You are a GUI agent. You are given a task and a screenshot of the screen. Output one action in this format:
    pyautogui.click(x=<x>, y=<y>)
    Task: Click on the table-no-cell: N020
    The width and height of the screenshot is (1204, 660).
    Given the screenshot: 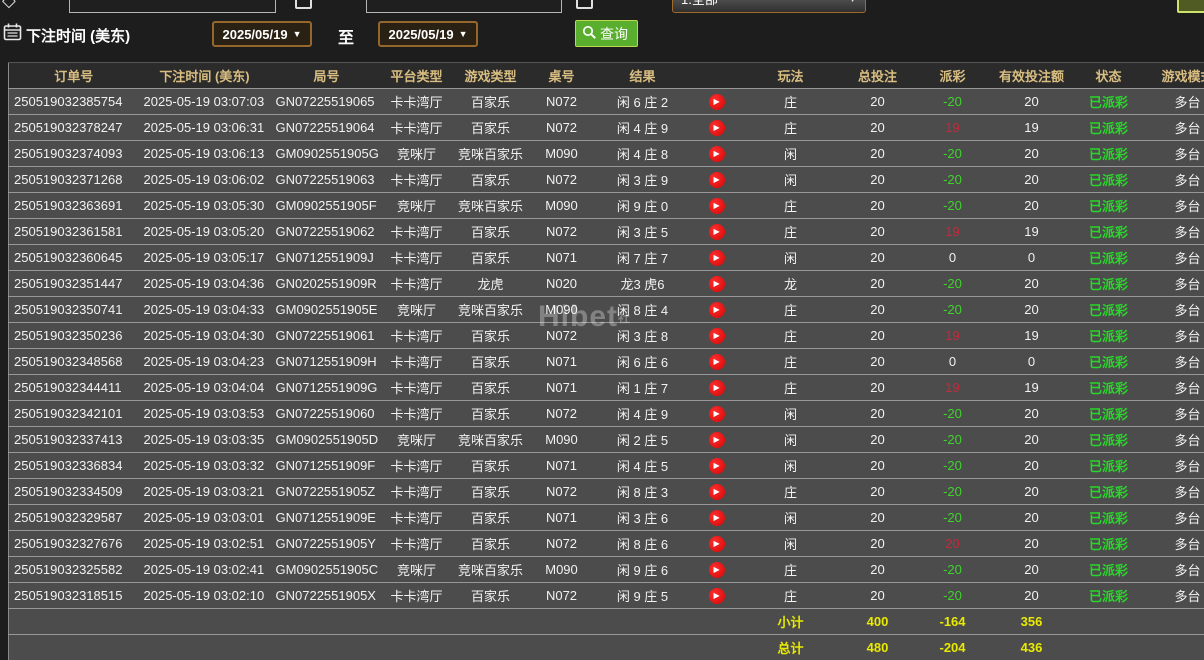 What is the action you would take?
    pyautogui.click(x=561, y=283)
    